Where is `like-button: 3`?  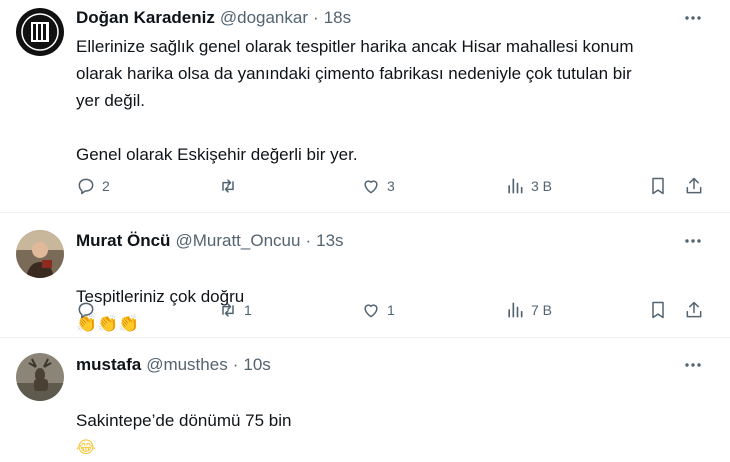
like-button: 3 is located at coordinates (378, 186).